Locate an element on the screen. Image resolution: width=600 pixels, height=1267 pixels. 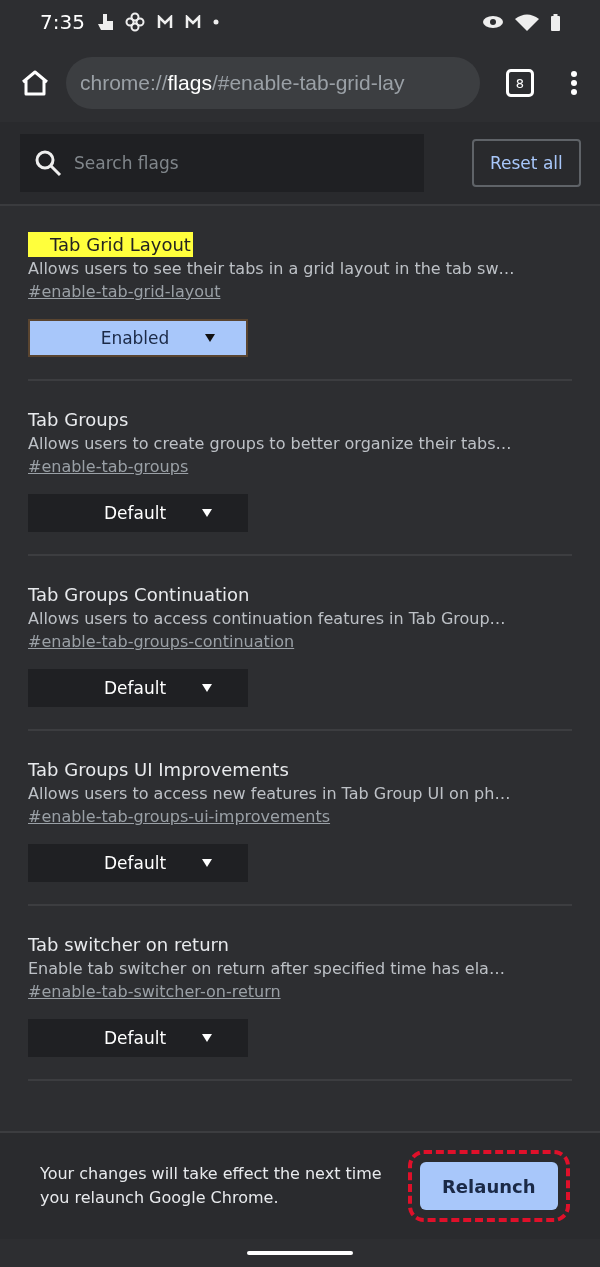
relaunch-message: Your changes will take effect the next time you relaunch Google Chrome. is located at coordinates (211, 1186).